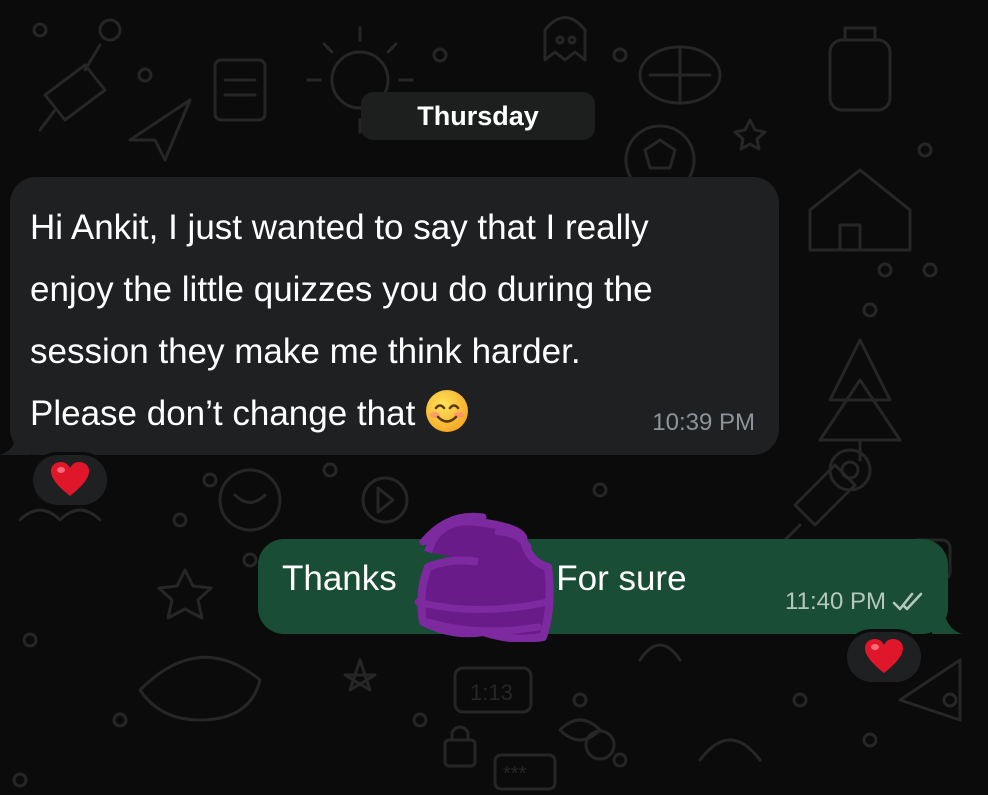 The width and height of the screenshot is (988, 795). Describe the element at coordinates (484, 577) in the screenshot. I see `redaction-scribble` at that location.